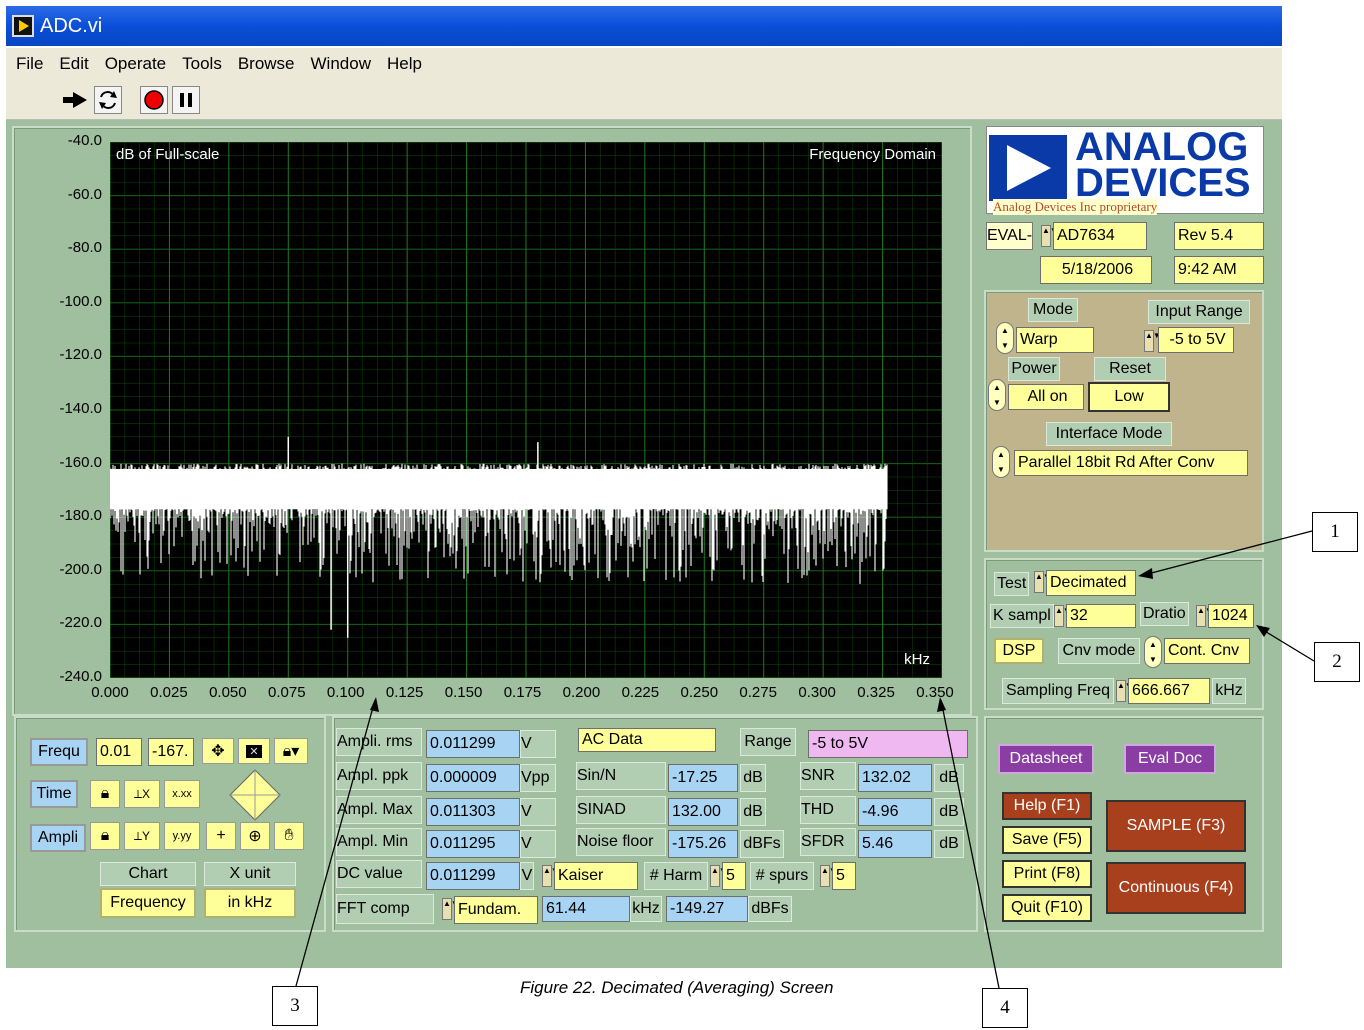 This screenshot has width=1364, height=1030. What do you see at coordinates (295, 1006) in the screenshot?
I see `callout-3: 3` at bounding box center [295, 1006].